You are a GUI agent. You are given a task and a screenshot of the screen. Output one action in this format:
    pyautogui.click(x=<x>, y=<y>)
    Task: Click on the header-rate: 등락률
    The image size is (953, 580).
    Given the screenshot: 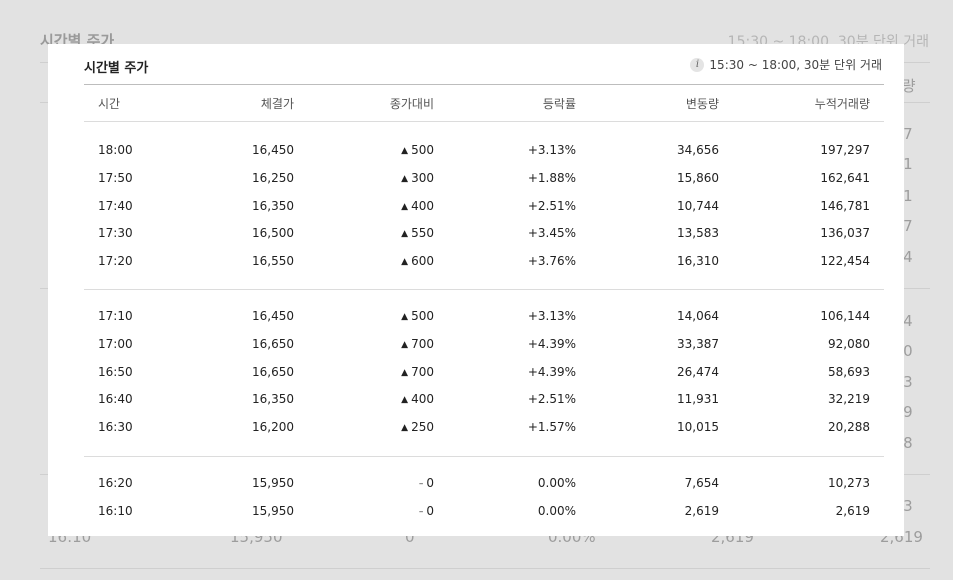 What is the action you would take?
    pyautogui.click(x=559, y=104)
    